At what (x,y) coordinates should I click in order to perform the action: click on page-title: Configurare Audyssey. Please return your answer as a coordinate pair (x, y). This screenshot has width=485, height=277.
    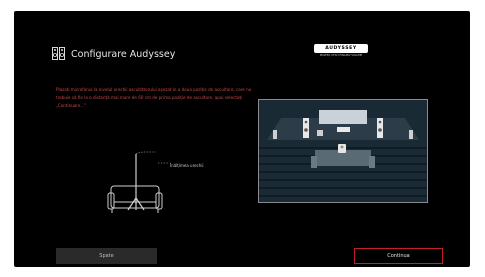
    Looking at the image, I should click on (123, 54).